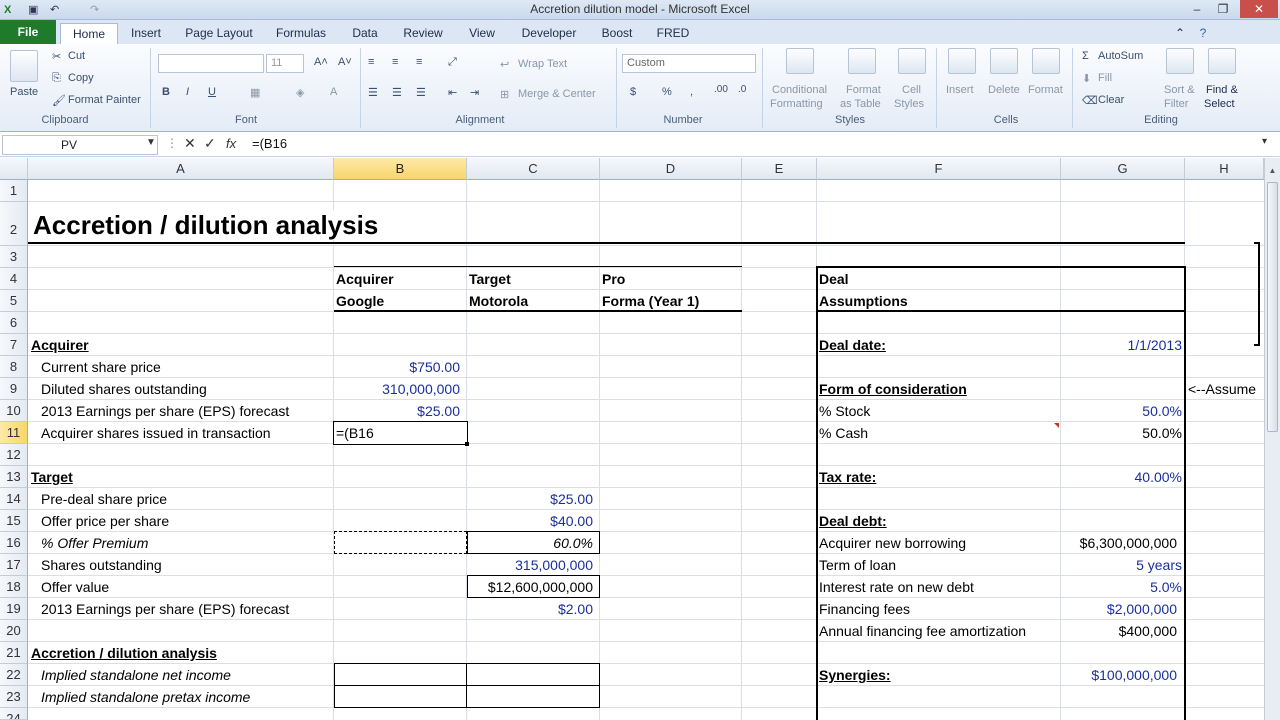  What do you see at coordinates (52, 477) in the screenshot?
I see `target-section-label: Target` at bounding box center [52, 477].